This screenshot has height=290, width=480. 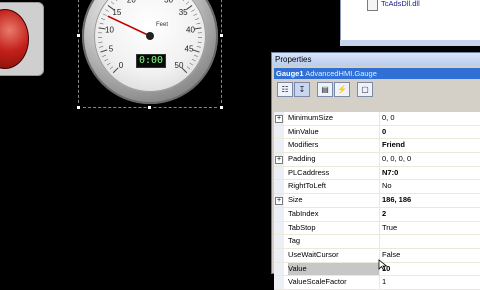 I want to click on properties-toolbar: ☷ ↧ ▤ ⚡ ▢, so click(x=377, y=89).